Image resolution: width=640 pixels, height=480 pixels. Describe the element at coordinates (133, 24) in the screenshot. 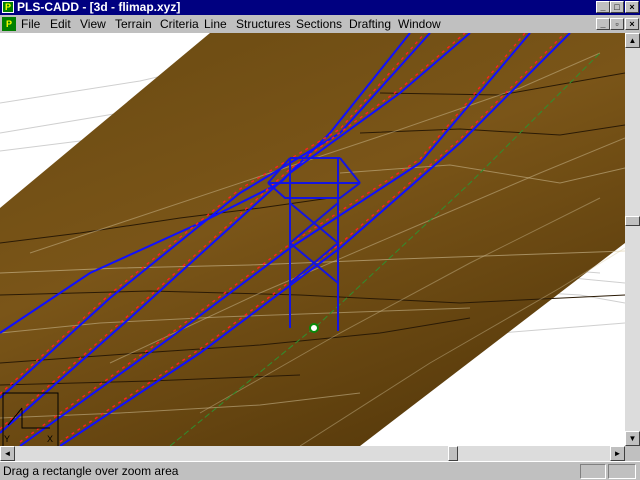

I see `menu-terrain: Terrain` at that location.